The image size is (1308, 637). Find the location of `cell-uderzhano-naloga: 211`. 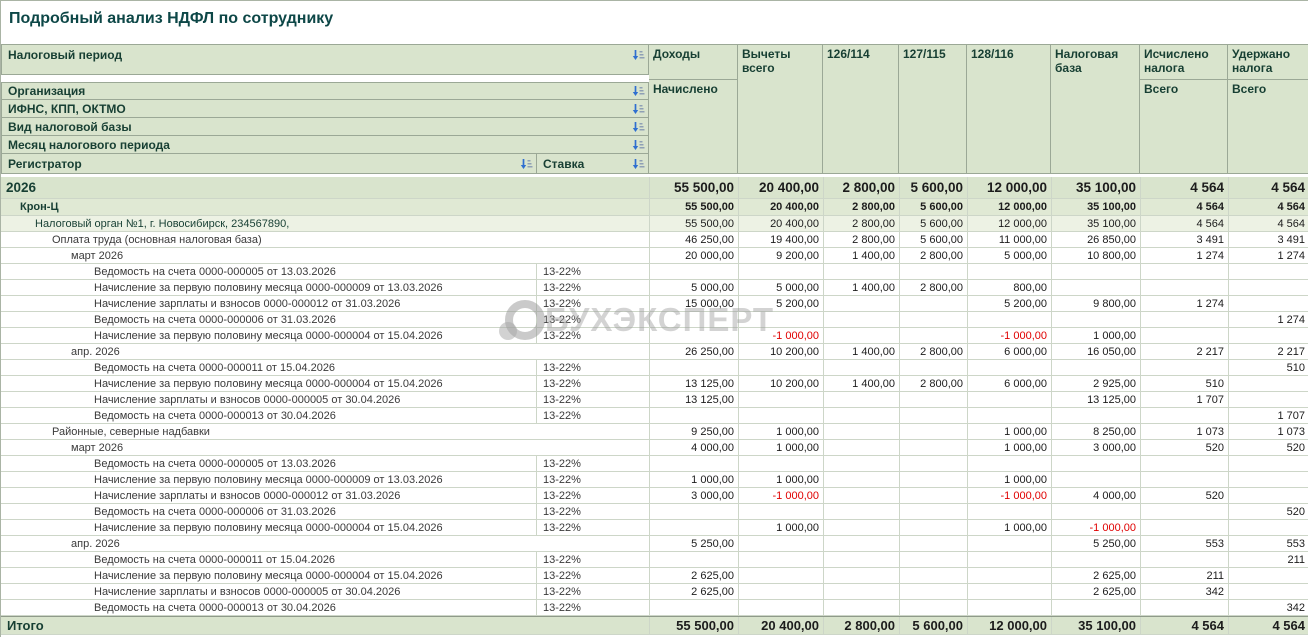

cell-uderzhano-naloga: 211 is located at coordinates (1268, 559).